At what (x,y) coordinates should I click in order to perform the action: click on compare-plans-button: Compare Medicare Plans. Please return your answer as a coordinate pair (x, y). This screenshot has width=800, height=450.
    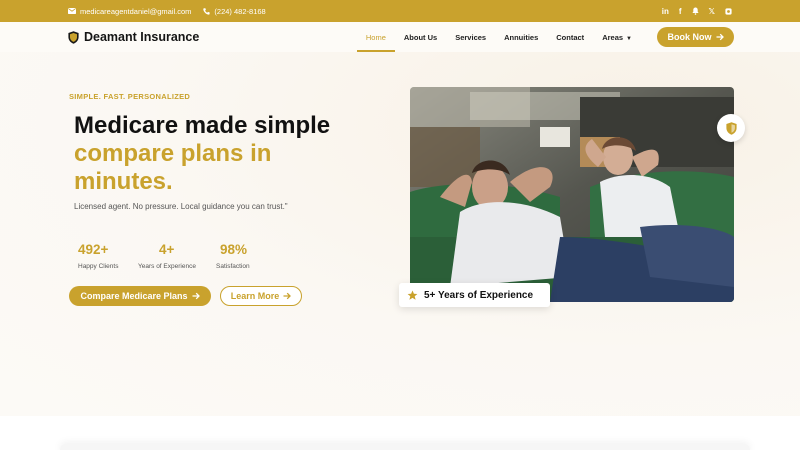
    Looking at the image, I should click on (140, 296).